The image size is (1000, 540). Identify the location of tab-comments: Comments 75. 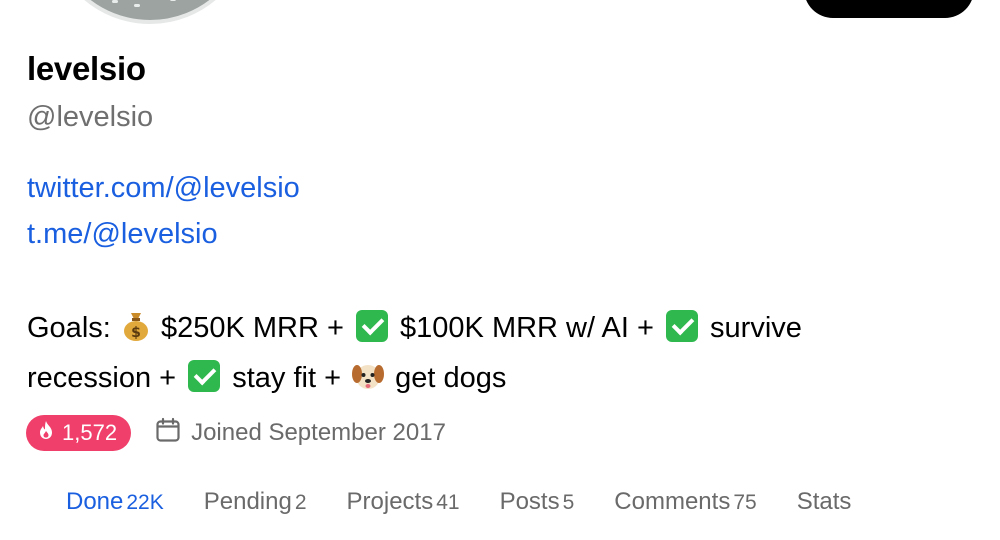
(685, 502).